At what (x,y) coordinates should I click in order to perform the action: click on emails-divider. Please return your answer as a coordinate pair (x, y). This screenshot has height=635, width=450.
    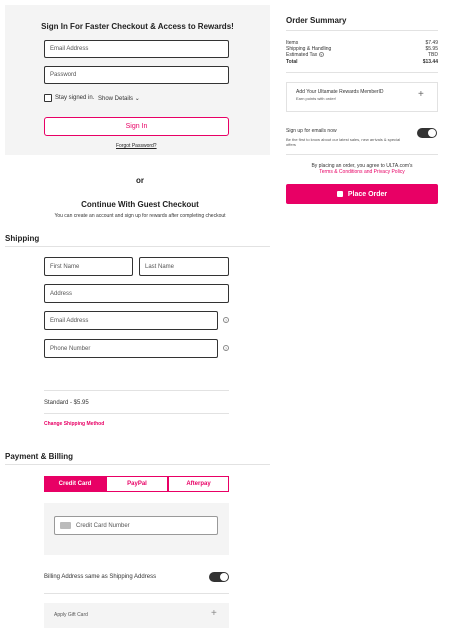
    Looking at the image, I should click on (362, 154).